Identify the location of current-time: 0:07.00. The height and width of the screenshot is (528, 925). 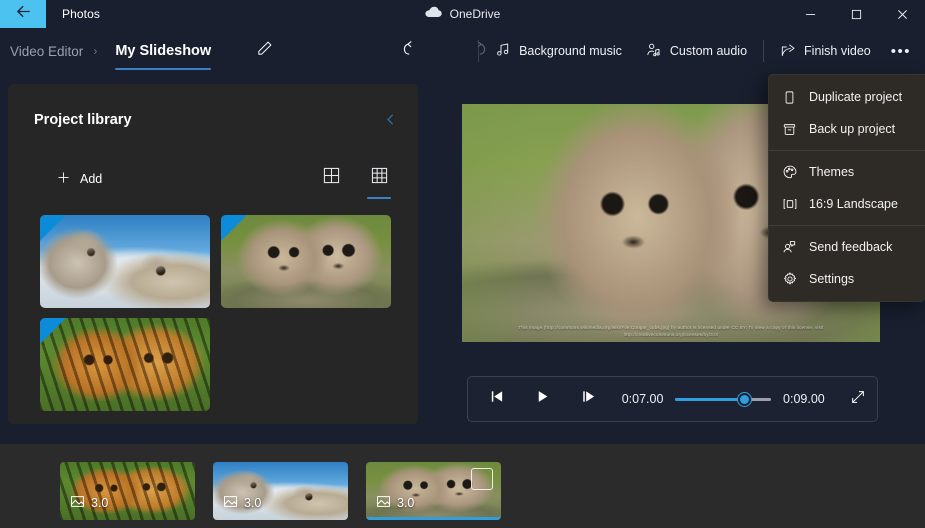
(642, 399).